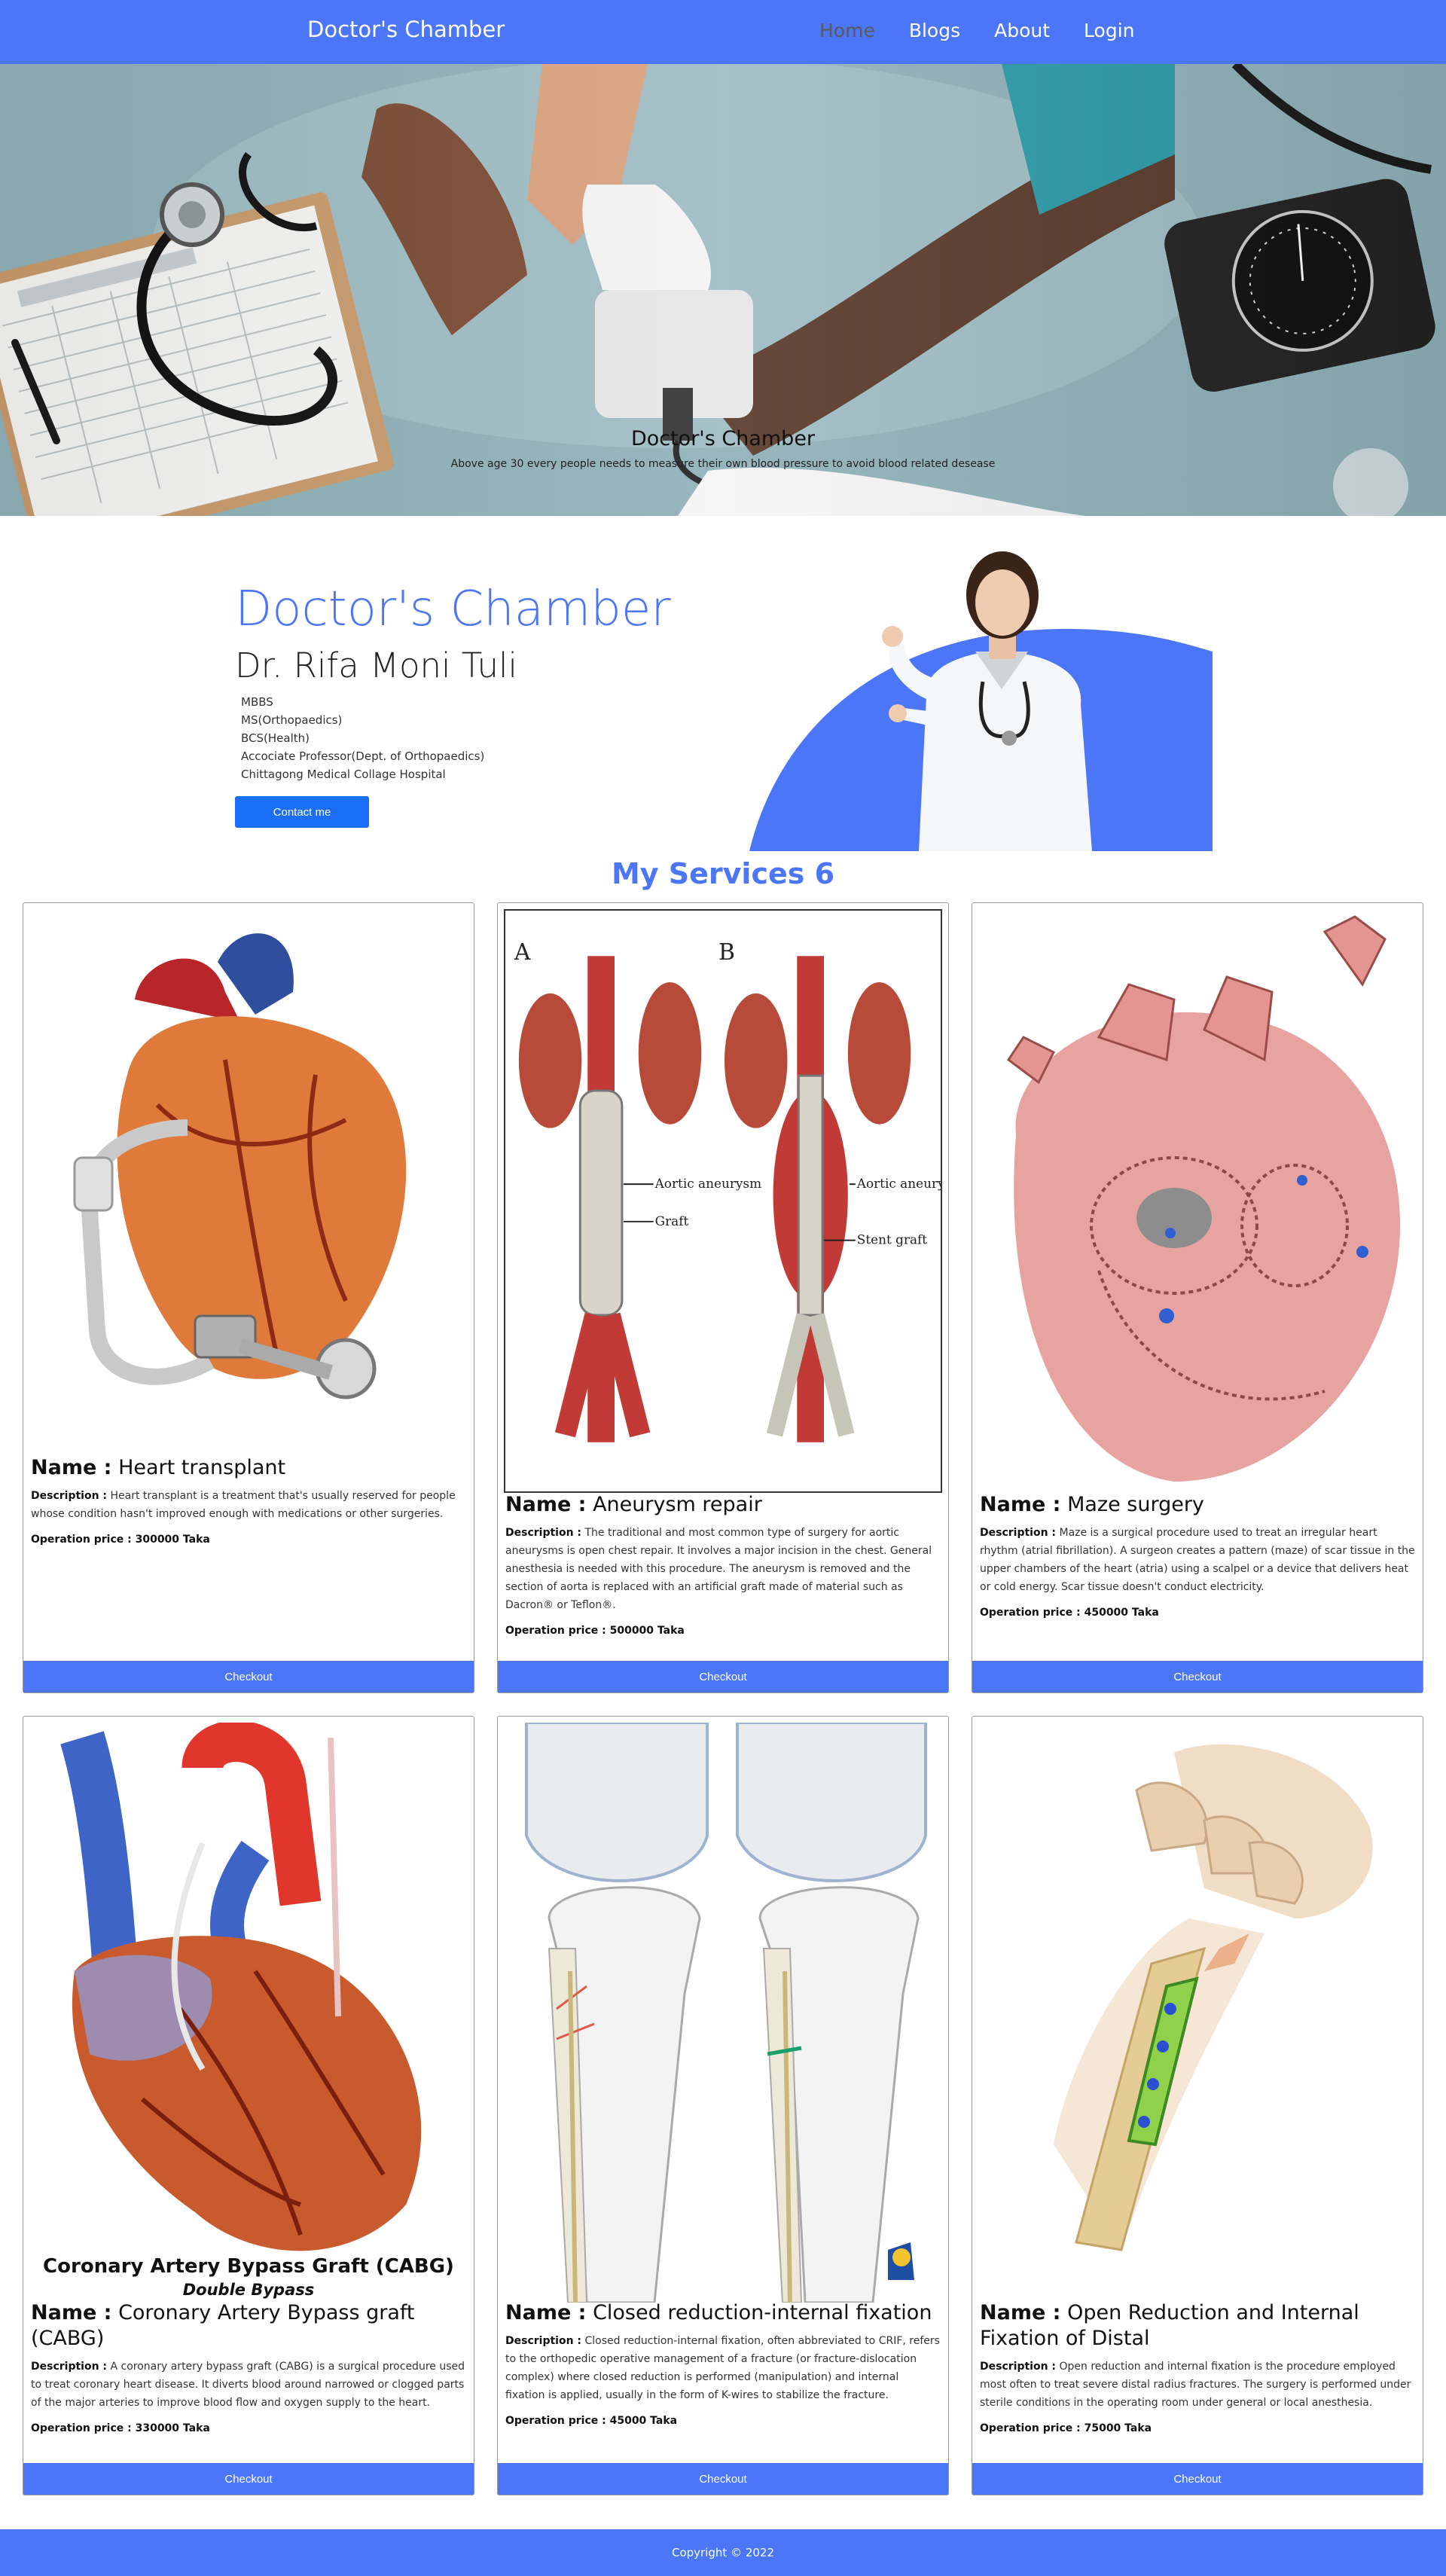  I want to click on service-price: Operation price : 450000 Taka, so click(1069, 1613).